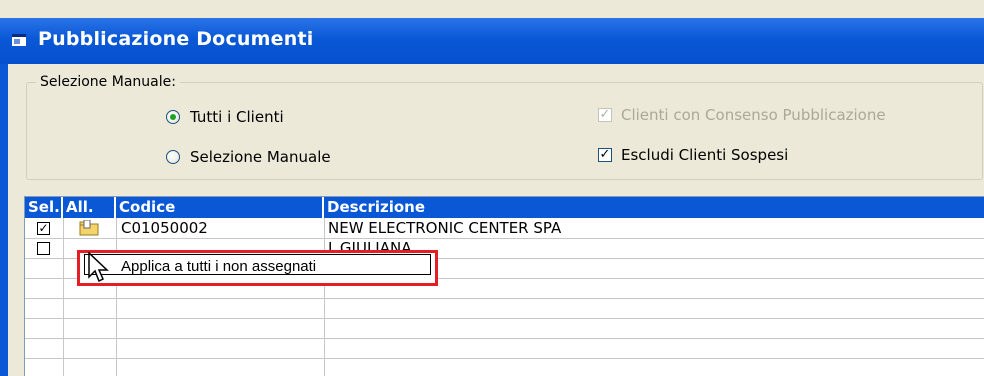 The height and width of the screenshot is (376, 984). Describe the element at coordinates (43, 228) in the screenshot. I see `row-select-checkbox: ✓` at that location.